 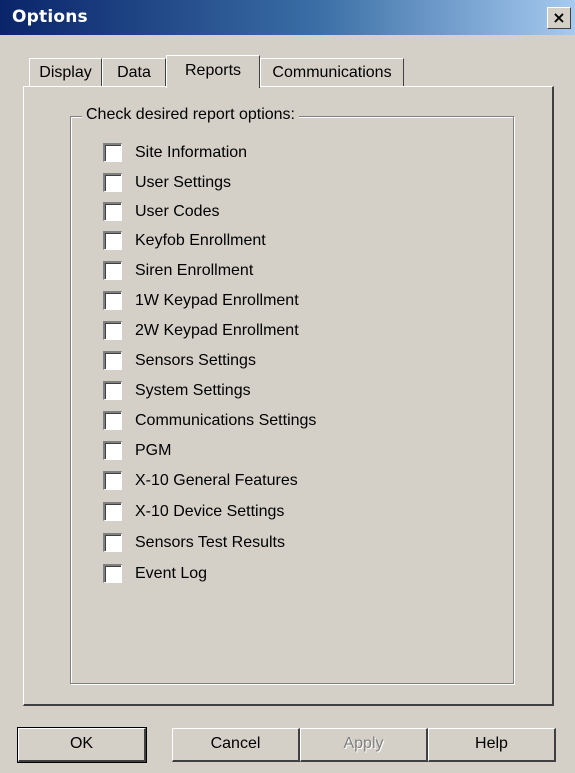 I want to click on x10-general-features-label: X-10 General Features, so click(x=216, y=480).